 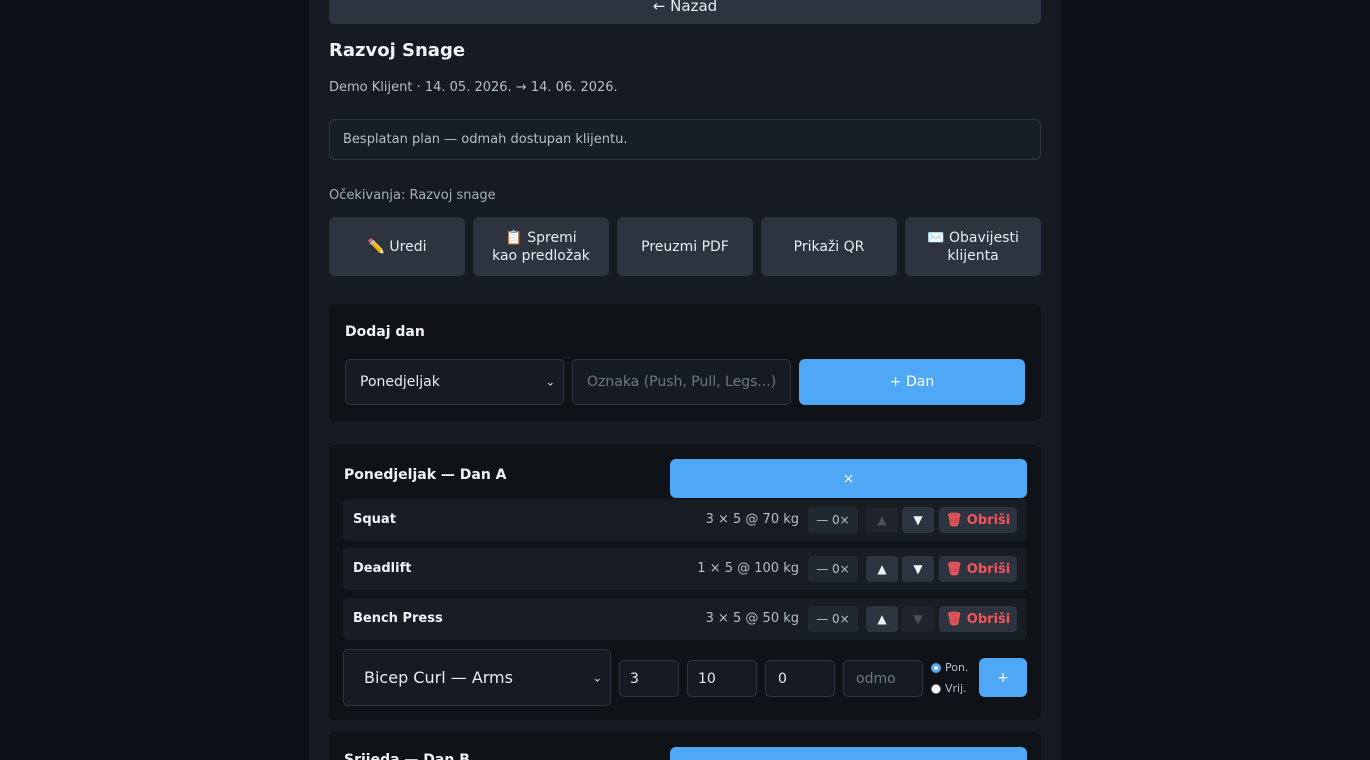 What do you see at coordinates (973, 237) in the screenshot?
I see `notify-label-1: ✉️ Obavijesti` at bounding box center [973, 237].